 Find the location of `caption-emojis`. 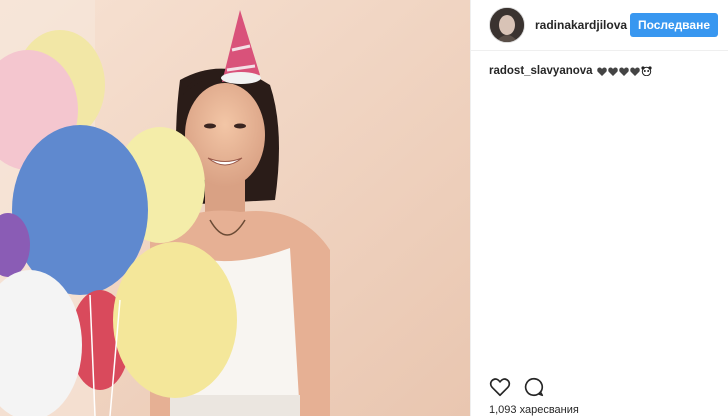

caption-emojis is located at coordinates (624, 71).